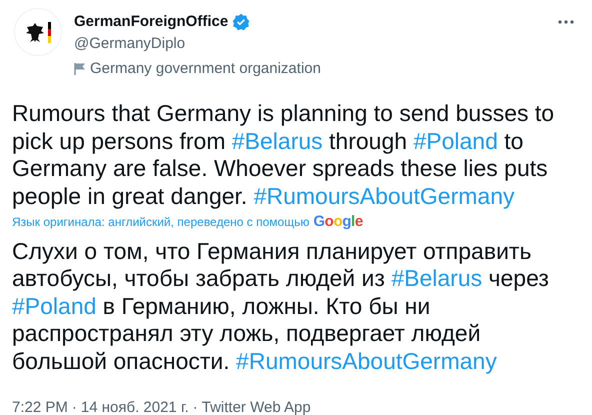  I want to click on translation-note: Язык оригинала: английский, переведено с помощью, so click(161, 223).